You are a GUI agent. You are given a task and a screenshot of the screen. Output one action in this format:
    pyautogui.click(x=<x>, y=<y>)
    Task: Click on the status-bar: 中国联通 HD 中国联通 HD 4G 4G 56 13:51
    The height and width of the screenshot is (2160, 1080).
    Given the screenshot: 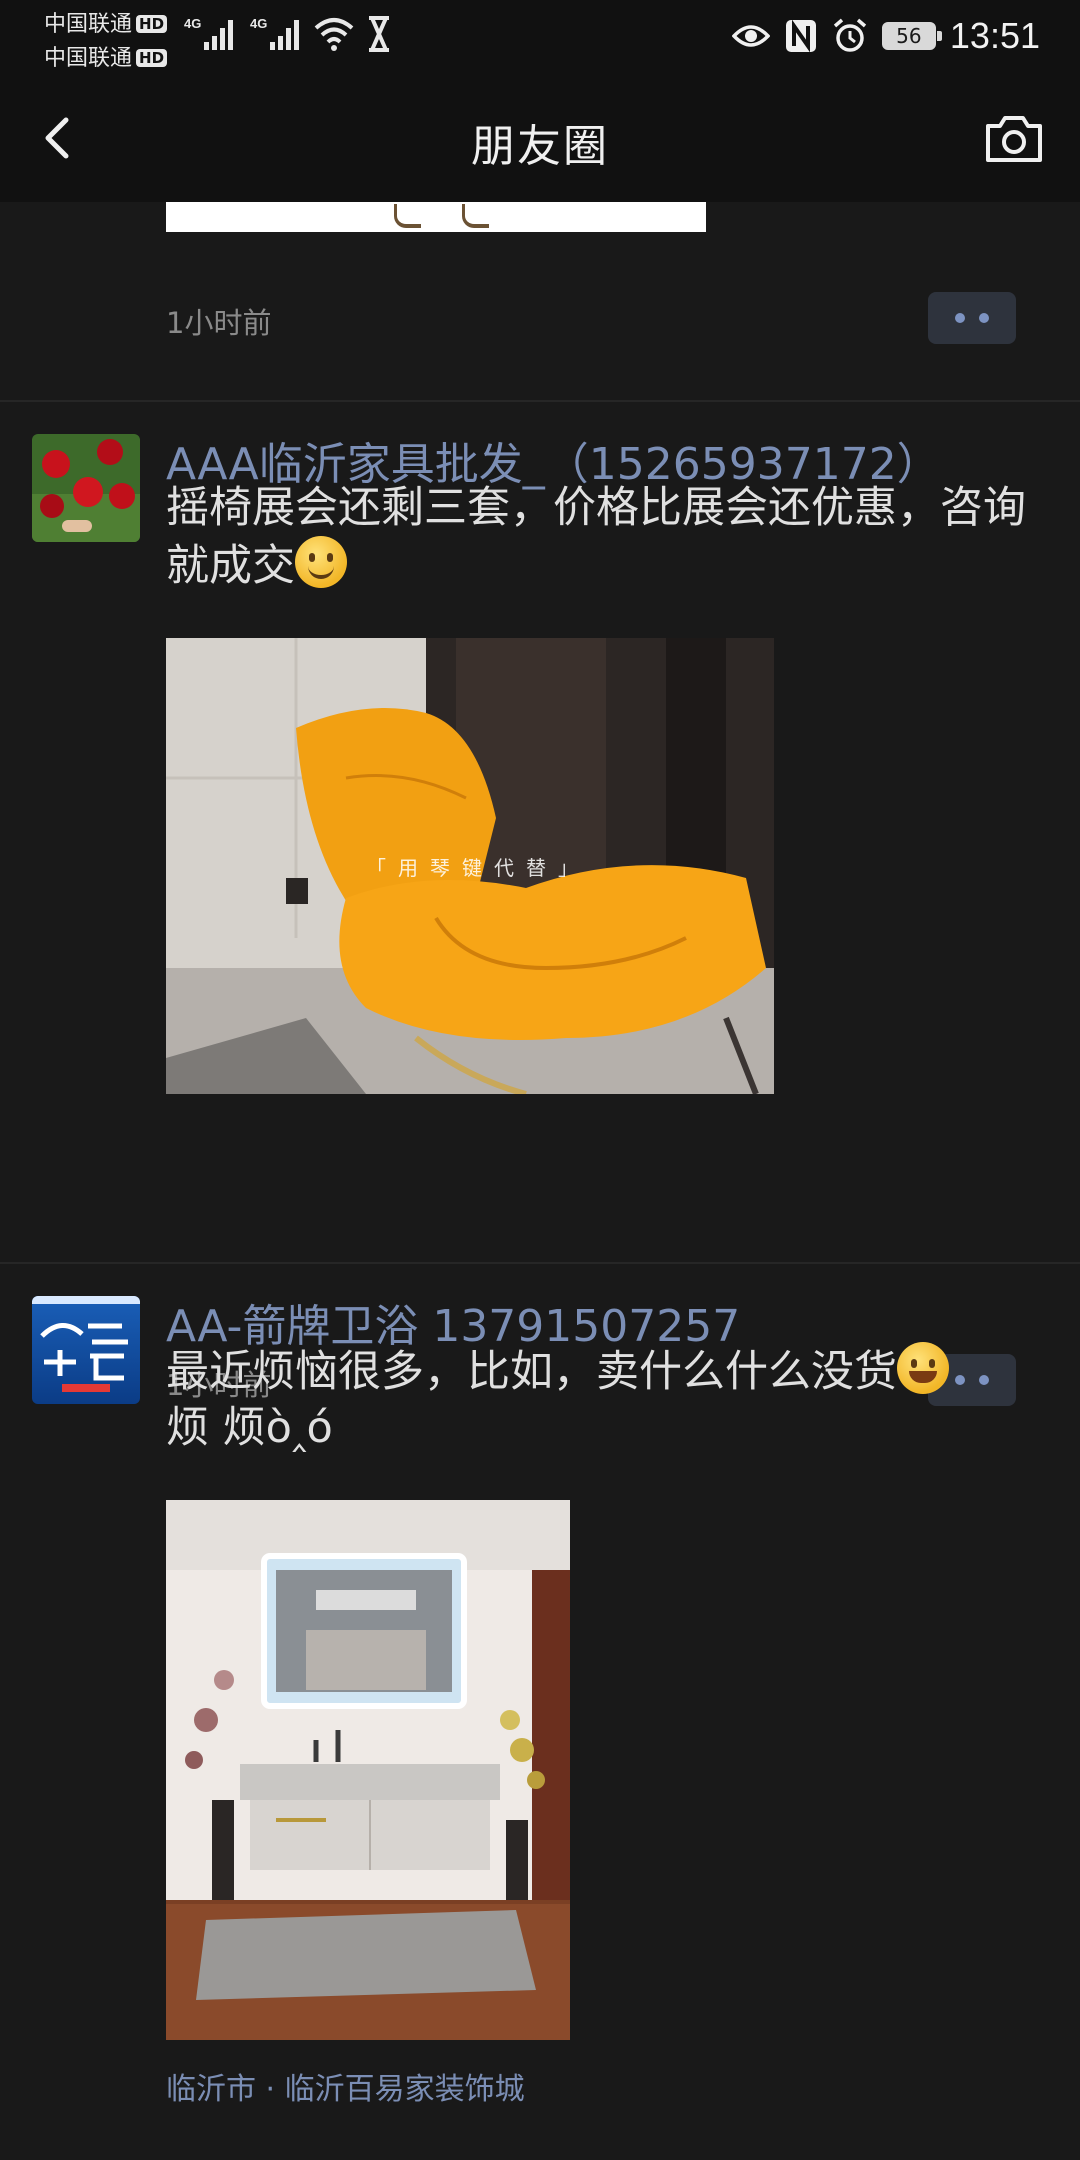 What is the action you would take?
    pyautogui.click(x=540, y=37)
    